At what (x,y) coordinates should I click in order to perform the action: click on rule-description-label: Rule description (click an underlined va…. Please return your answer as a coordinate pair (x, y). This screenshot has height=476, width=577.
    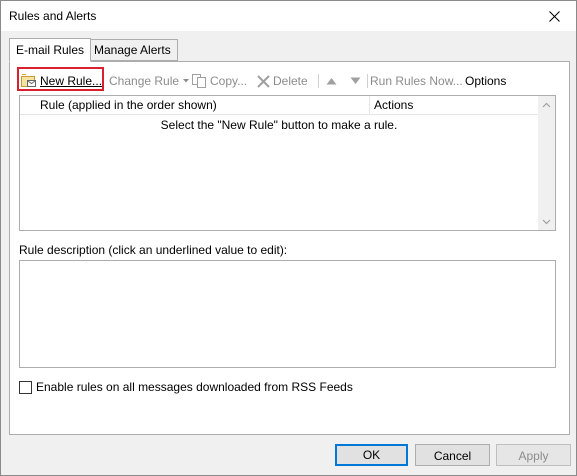
    Looking at the image, I should click on (153, 250).